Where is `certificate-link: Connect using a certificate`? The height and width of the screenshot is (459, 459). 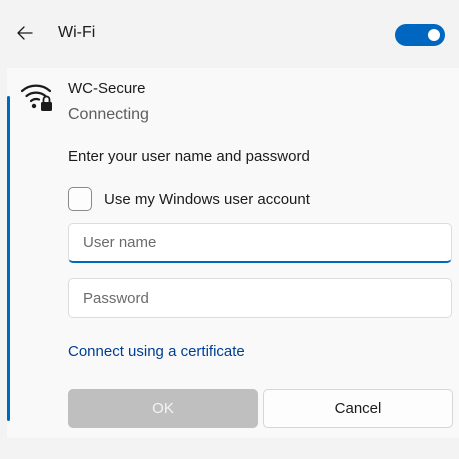 certificate-link: Connect using a certificate is located at coordinates (156, 351).